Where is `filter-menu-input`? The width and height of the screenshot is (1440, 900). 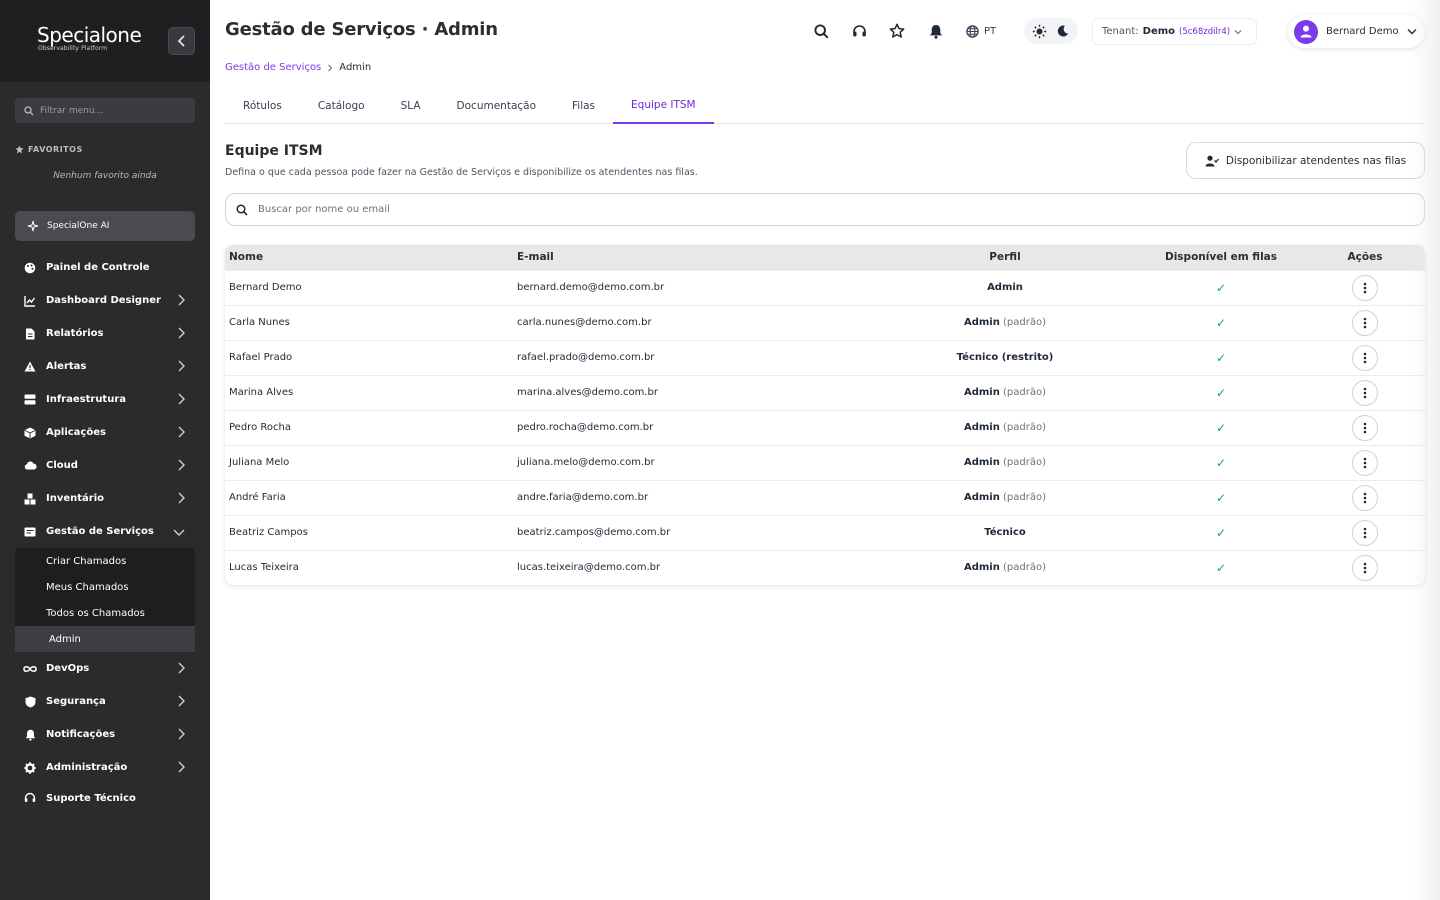 filter-menu-input is located at coordinates (115, 110).